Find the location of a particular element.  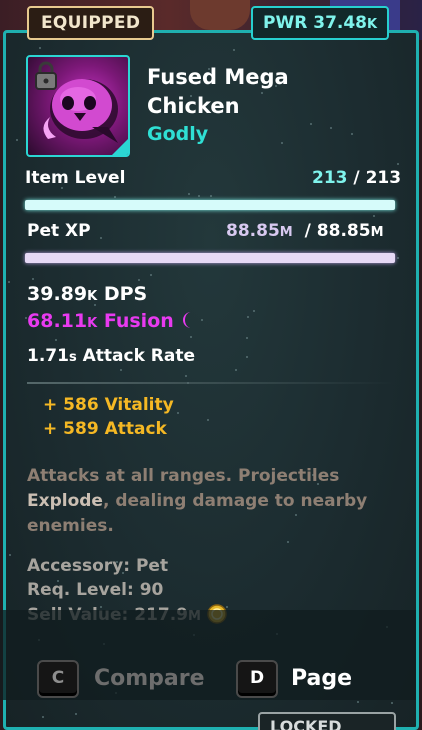

fusion-value: 68.11 is located at coordinates (57, 321).